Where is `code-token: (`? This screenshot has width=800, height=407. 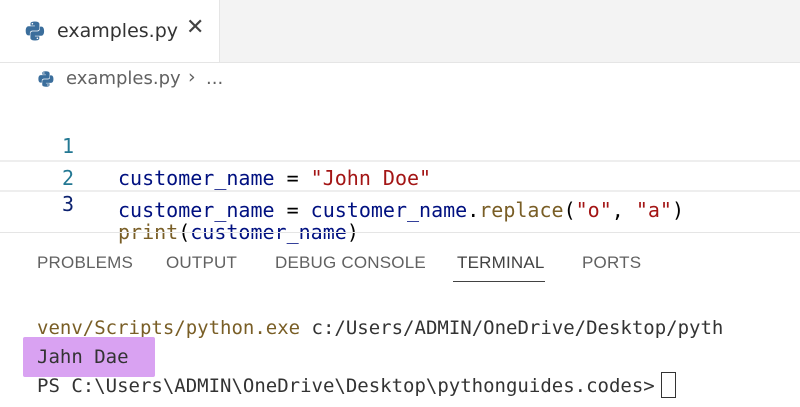 code-token: ( is located at coordinates (569, 210).